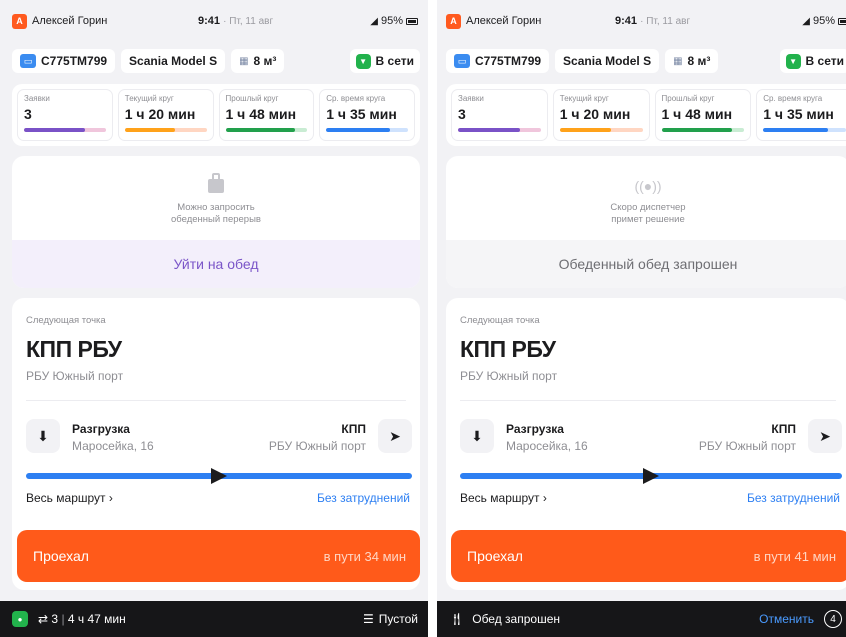 This screenshot has height=637, width=846. What do you see at coordinates (216, 264) in the screenshot?
I see `go-to-lunch-button: Уйти на обед` at bounding box center [216, 264].